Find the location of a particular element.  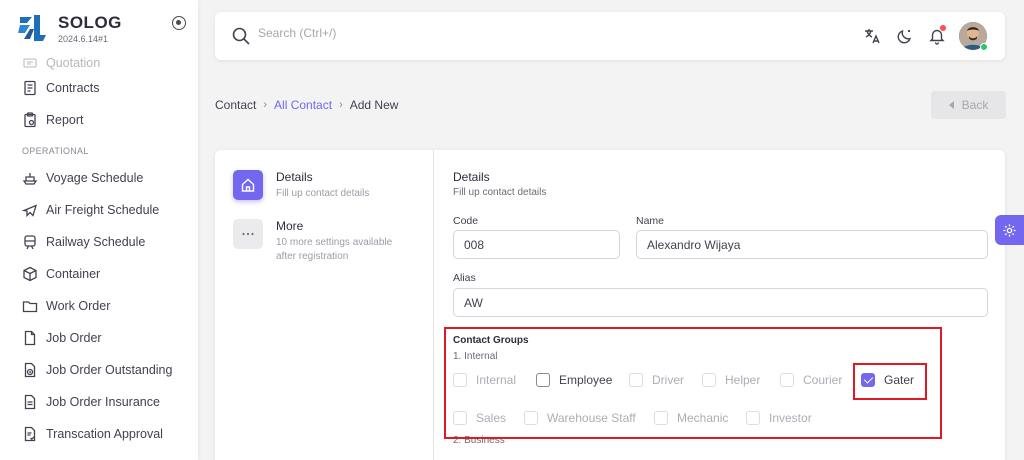

online-status-indicator is located at coordinates (984, 47).